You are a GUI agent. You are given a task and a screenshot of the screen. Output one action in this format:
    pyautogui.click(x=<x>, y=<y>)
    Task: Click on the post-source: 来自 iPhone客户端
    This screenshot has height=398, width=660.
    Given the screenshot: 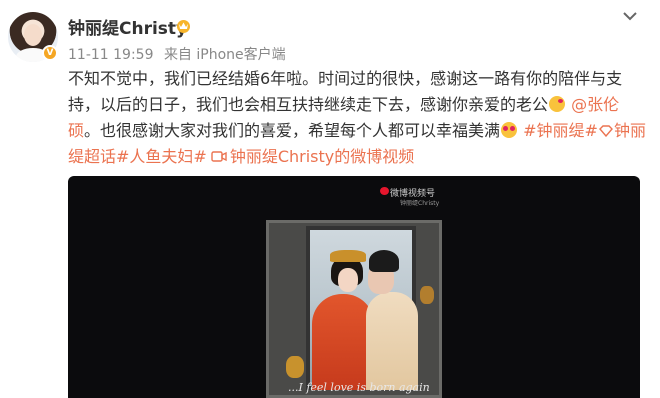 What is the action you would take?
    pyautogui.click(x=224, y=55)
    